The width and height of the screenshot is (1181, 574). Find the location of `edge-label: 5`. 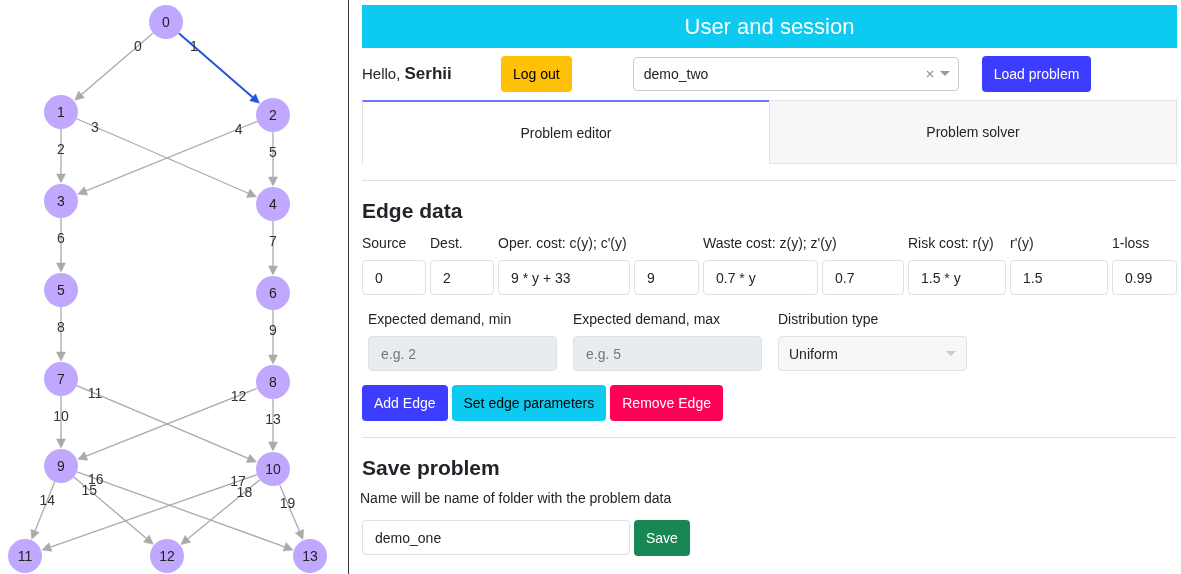

edge-label: 5 is located at coordinates (273, 152).